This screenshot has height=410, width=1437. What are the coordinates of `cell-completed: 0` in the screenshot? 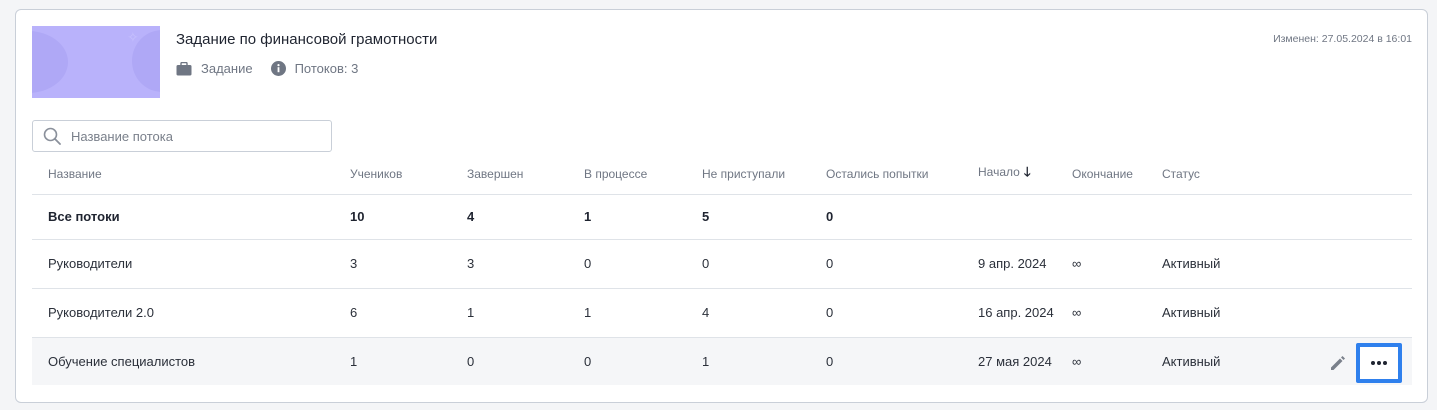 It's located at (525, 361).